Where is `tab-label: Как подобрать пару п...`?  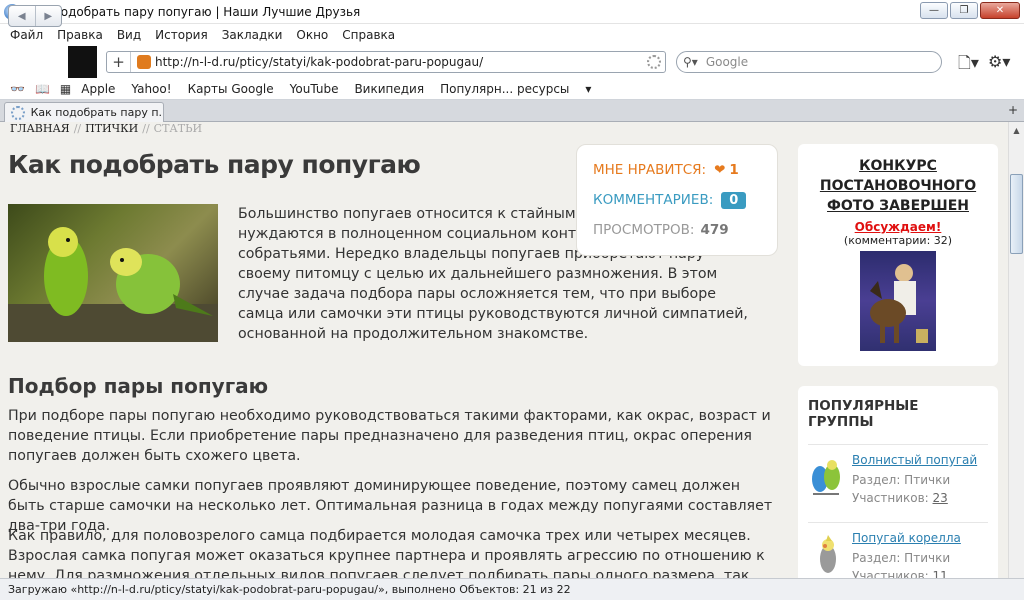 tab-label: Как подобрать пару п... is located at coordinates (96, 112).